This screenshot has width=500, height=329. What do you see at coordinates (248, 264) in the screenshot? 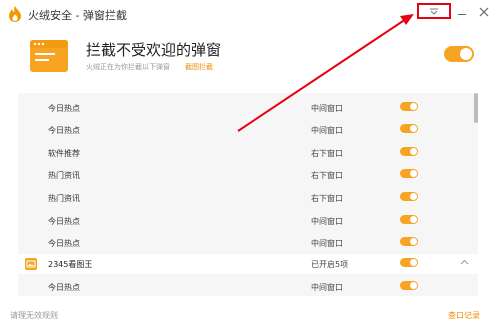
I see `group-row-2345kantuwang: 2345看图王 已开启5项` at bounding box center [248, 264].